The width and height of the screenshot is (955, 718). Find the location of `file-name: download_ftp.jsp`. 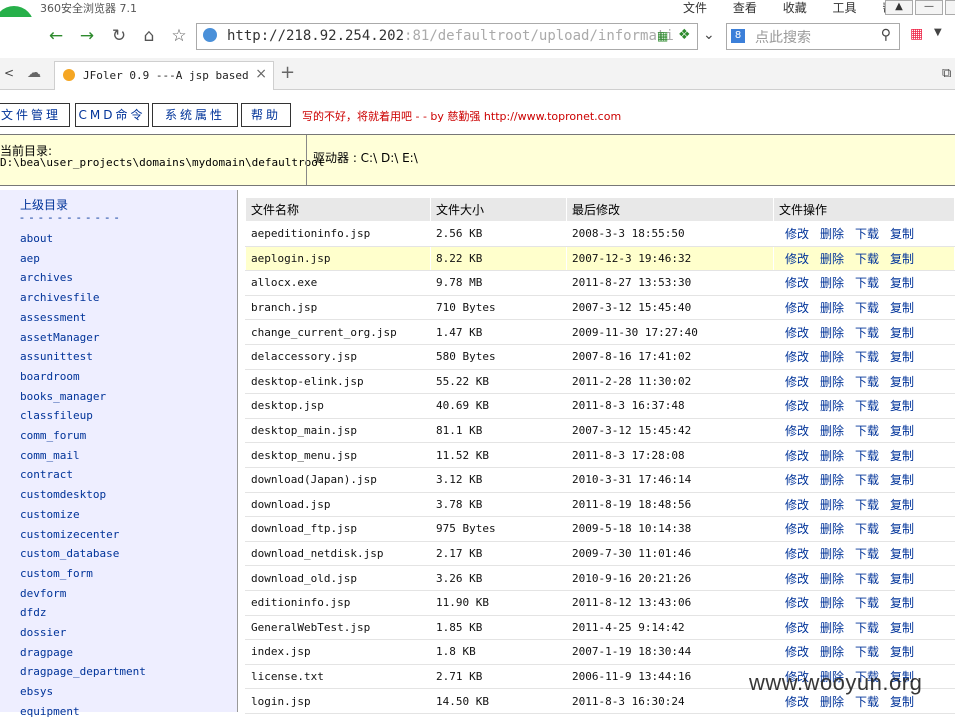

file-name: download_ftp.jsp is located at coordinates (338, 529).